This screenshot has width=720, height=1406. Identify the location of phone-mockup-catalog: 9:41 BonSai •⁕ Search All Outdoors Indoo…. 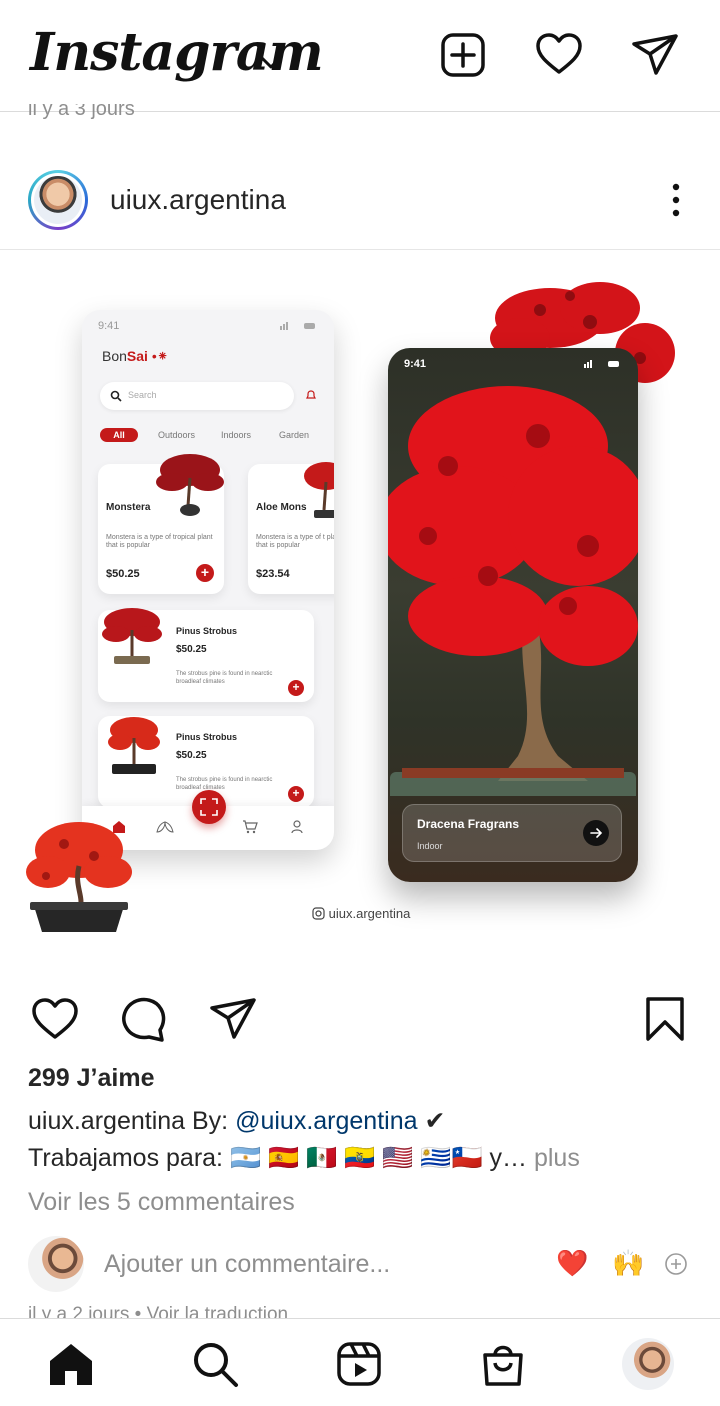
(208, 580).